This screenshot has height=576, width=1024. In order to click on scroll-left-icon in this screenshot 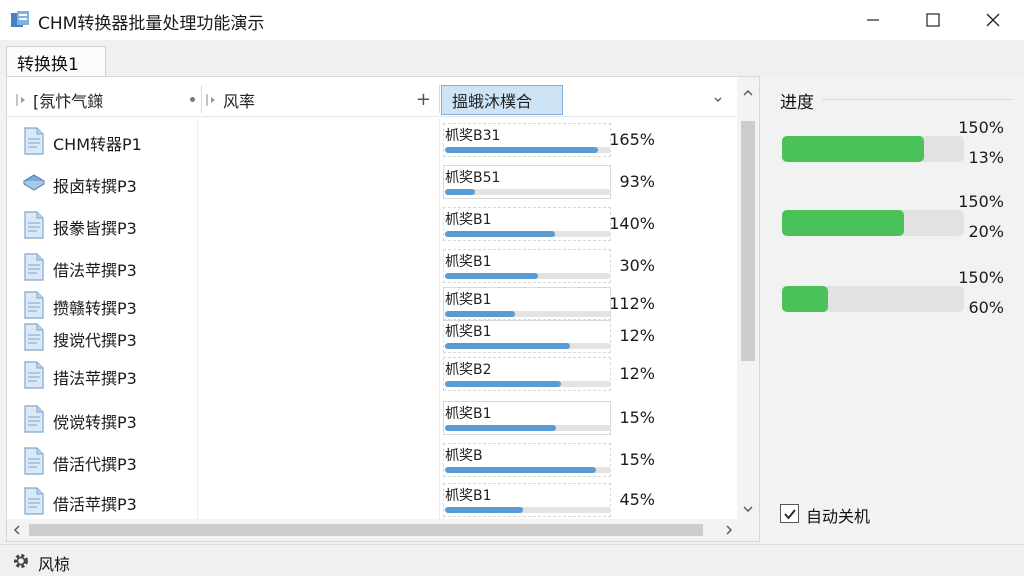, I will do `click(17, 530)`.